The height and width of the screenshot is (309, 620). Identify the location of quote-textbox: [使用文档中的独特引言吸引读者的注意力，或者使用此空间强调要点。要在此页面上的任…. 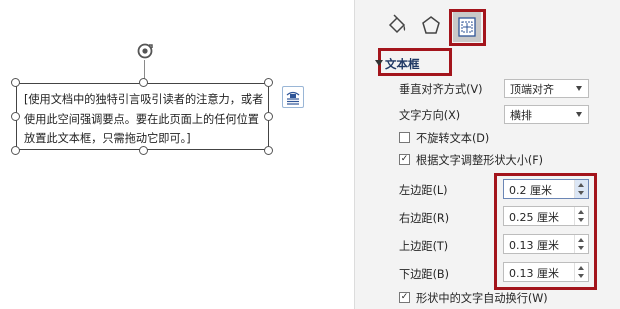
(142, 116).